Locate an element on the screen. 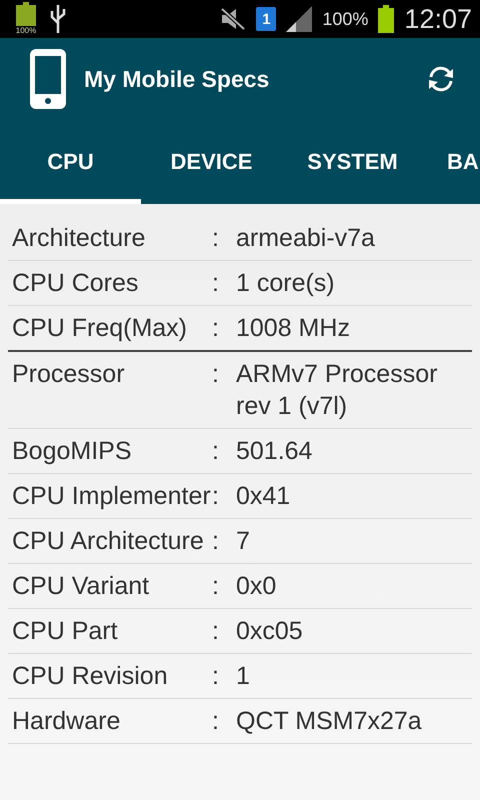 Image resolution: width=480 pixels, height=800 pixels. spec-label: CPU Architecture is located at coordinates (108, 541).